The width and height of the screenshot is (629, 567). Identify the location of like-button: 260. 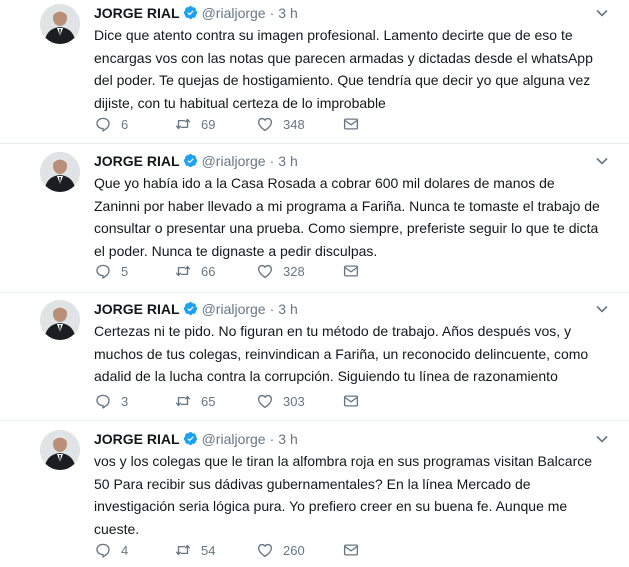
(299, 550).